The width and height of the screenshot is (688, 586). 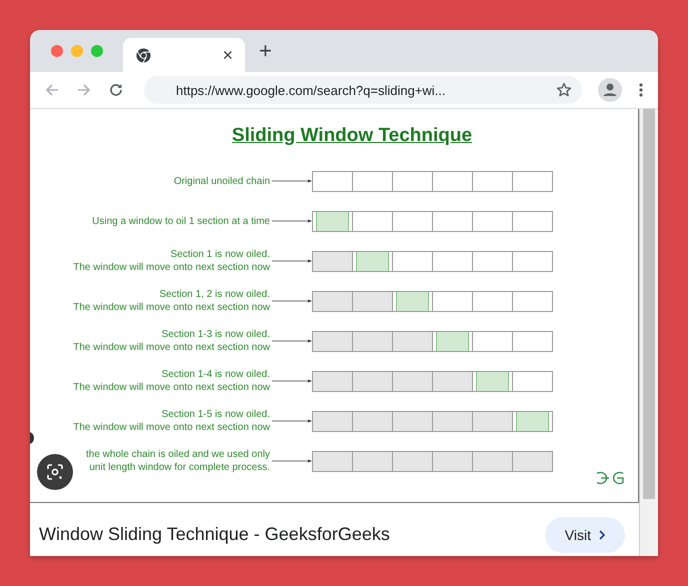 I want to click on bookmark-star-icon, so click(x=564, y=90).